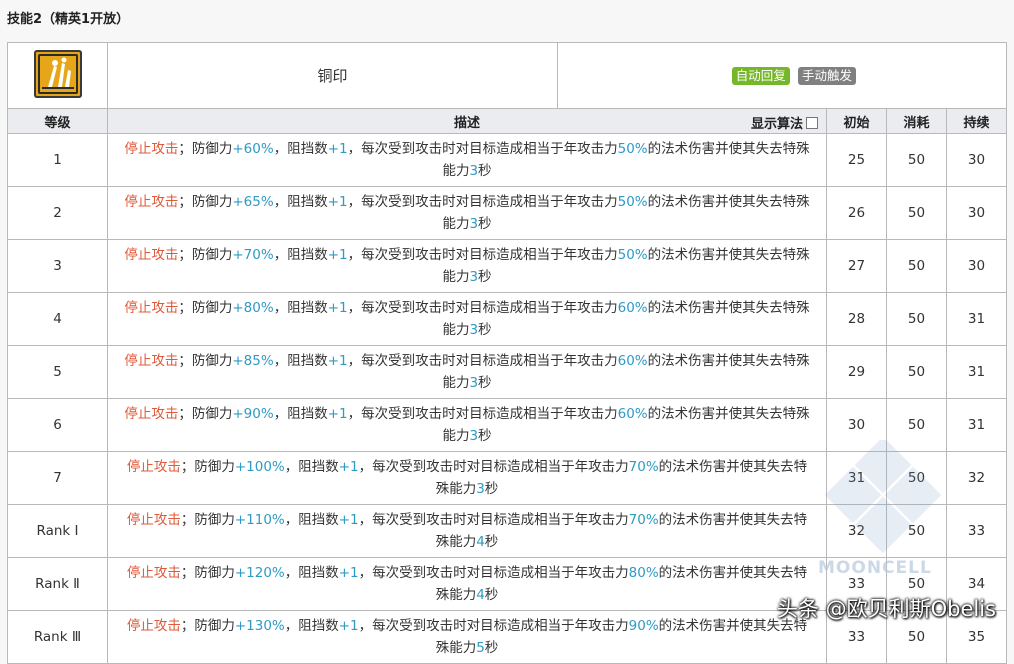 Image resolution: width=1014 pixels, height=664 pixels. I want to click on row-level: 7, so click(57, 478).